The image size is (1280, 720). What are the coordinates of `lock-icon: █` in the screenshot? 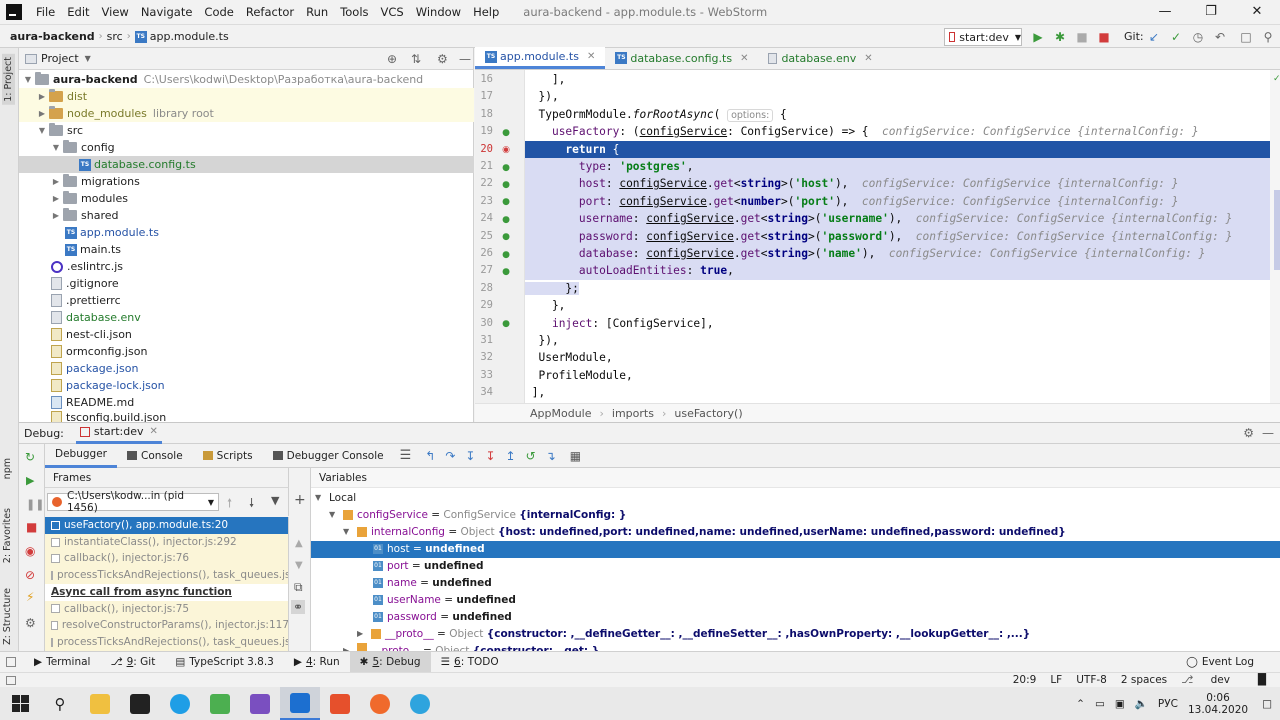 It's located at (1262, 680).